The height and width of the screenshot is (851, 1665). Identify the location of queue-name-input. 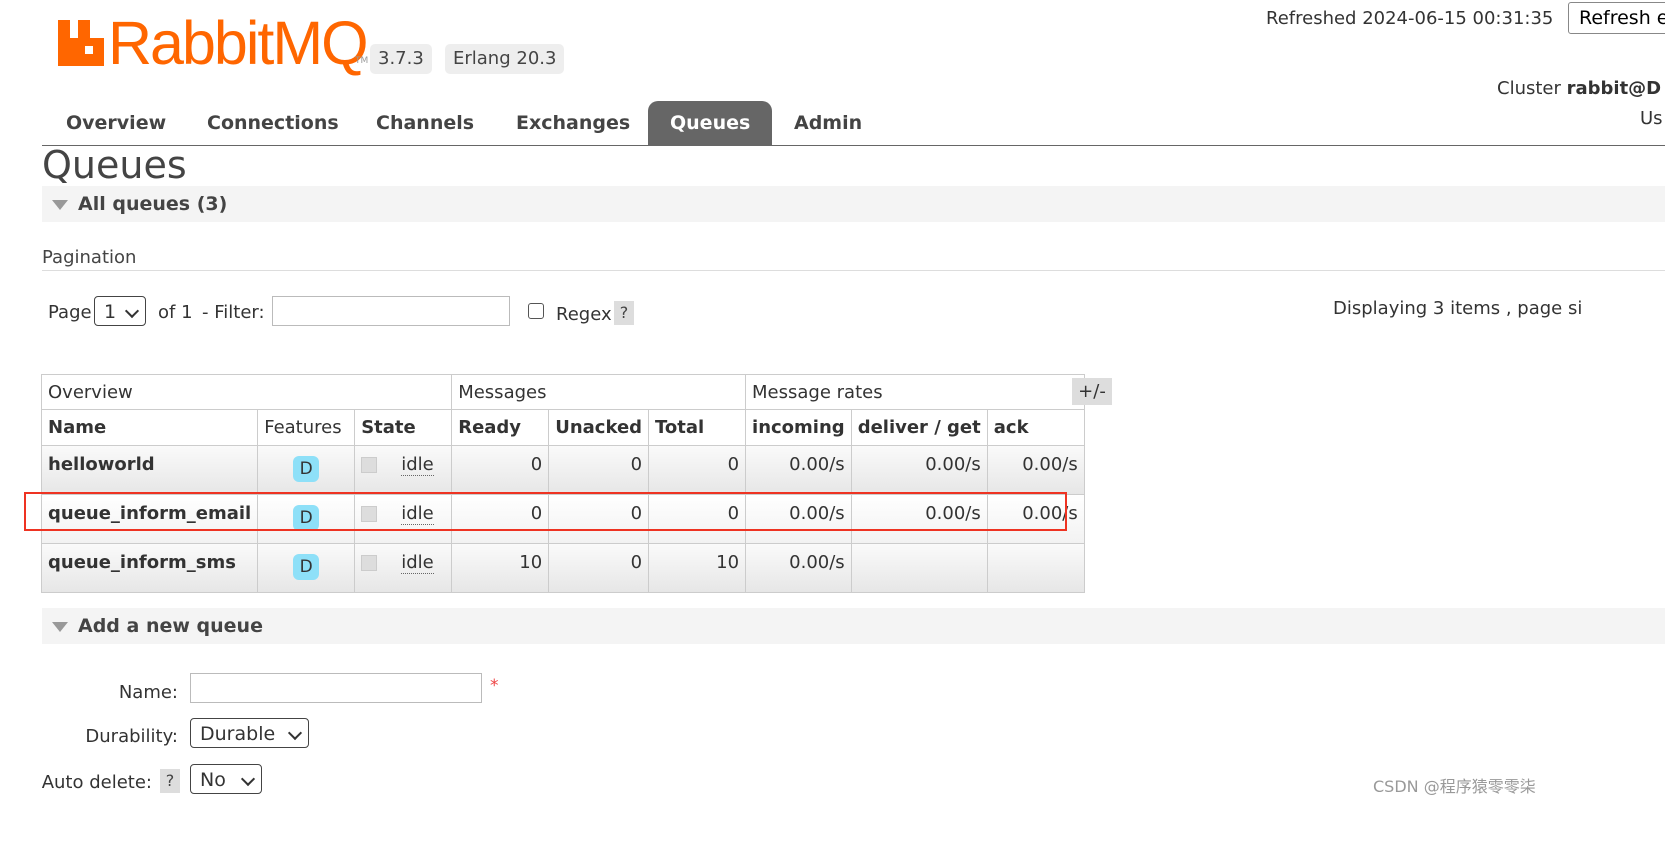
(336, 688).